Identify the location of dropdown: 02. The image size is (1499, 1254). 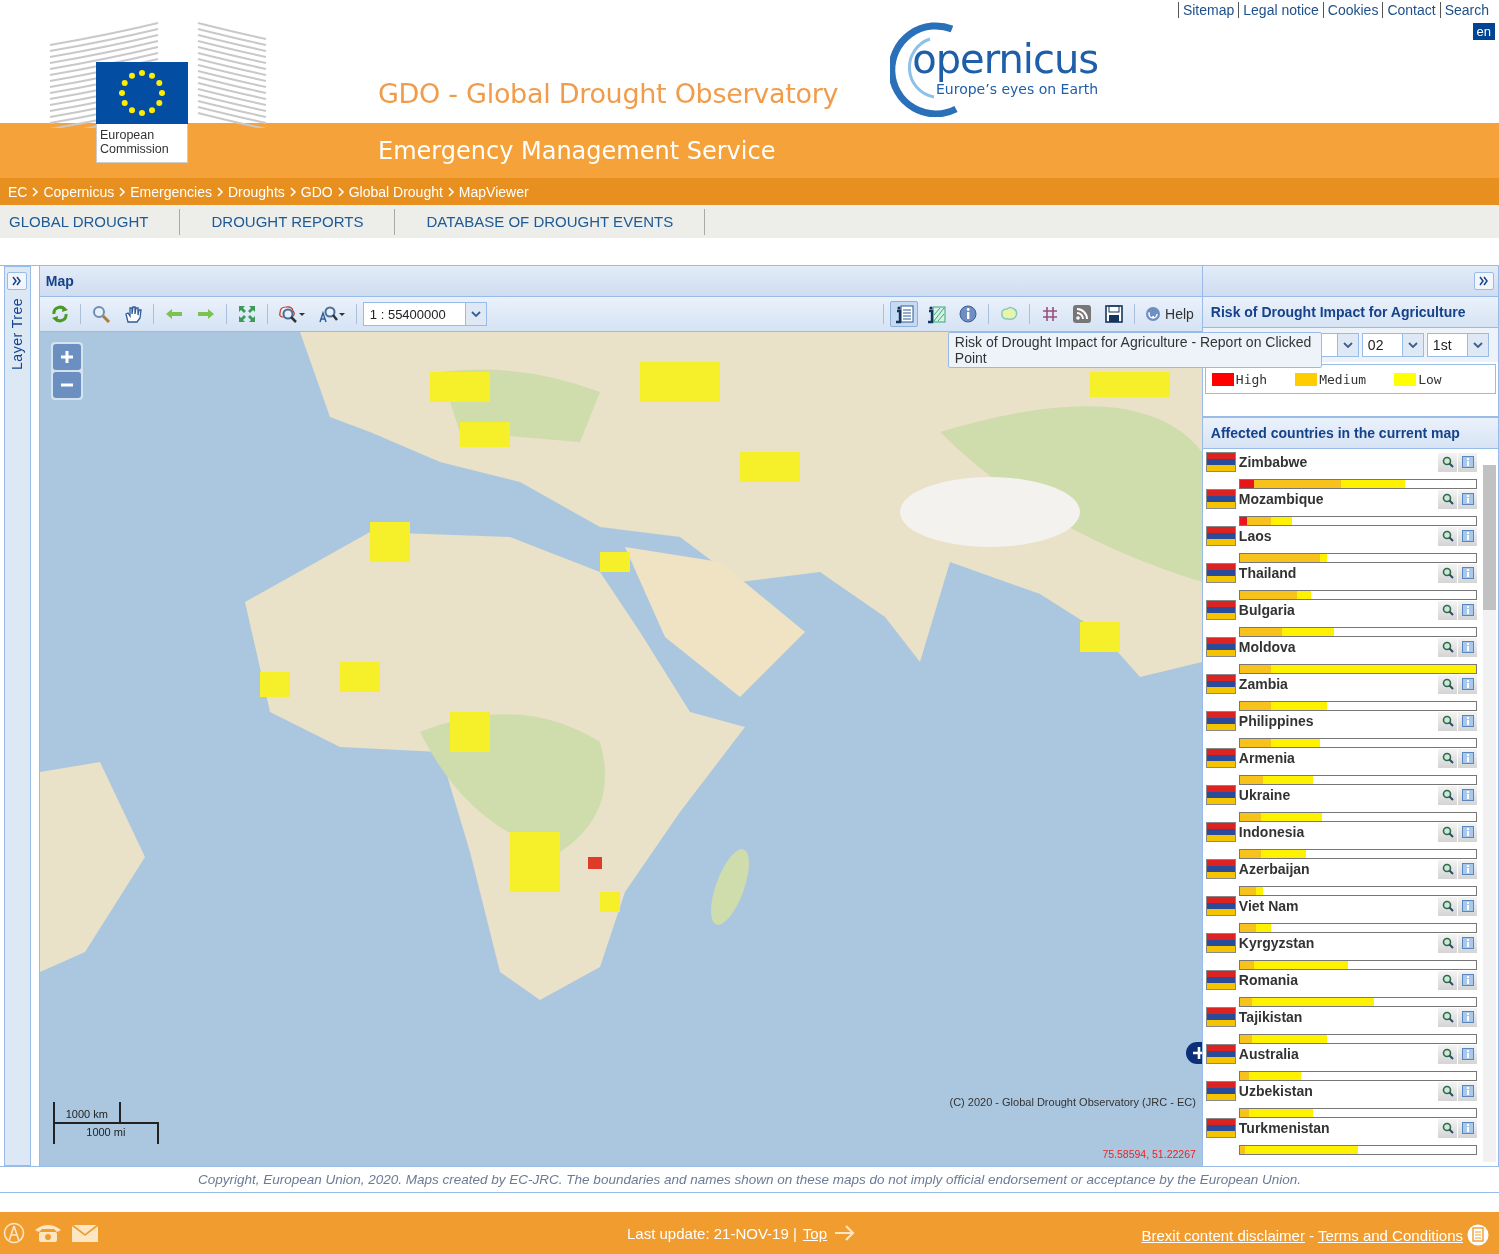
(1392, 345).